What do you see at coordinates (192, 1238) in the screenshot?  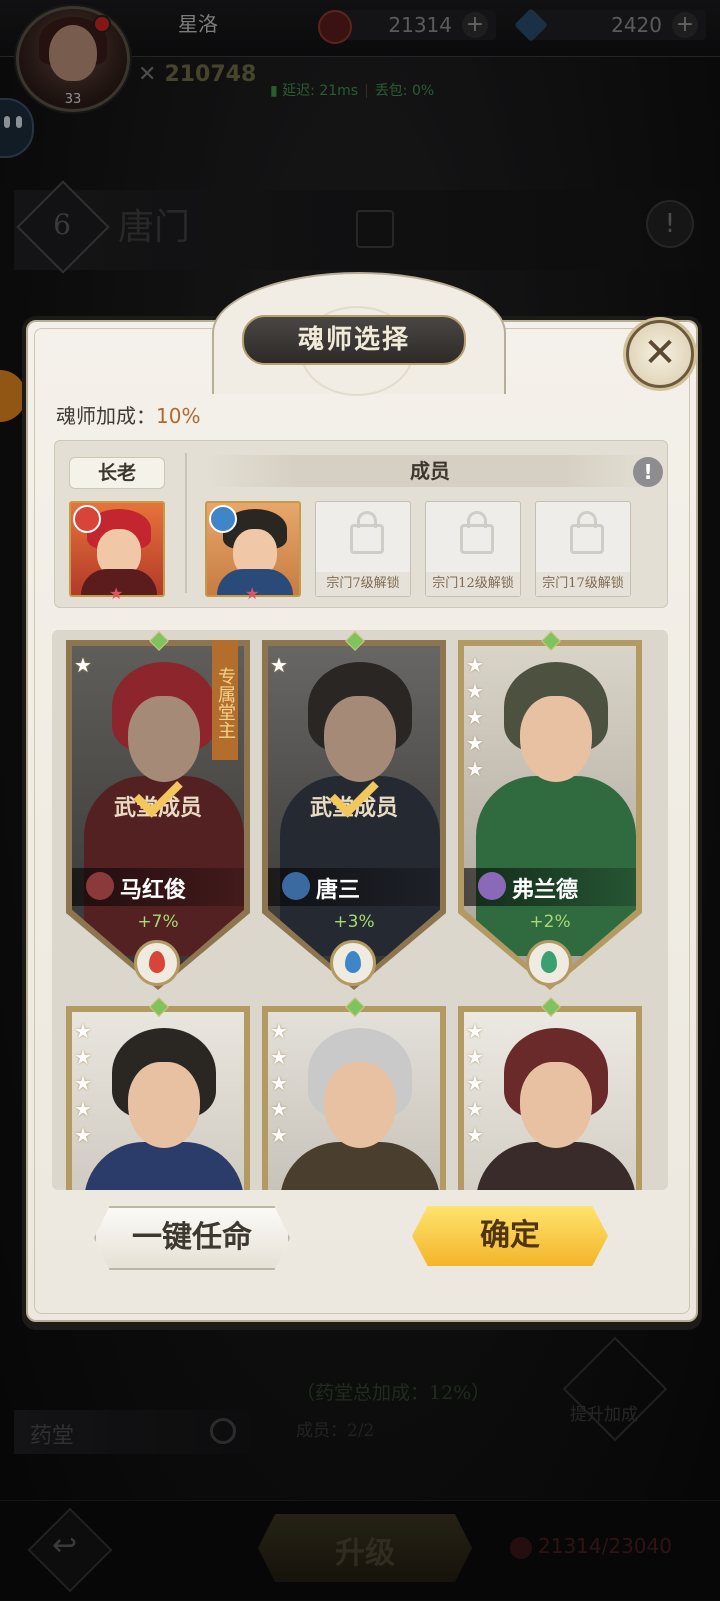 I see `appoint-all-button: 一键任命` at bounding box center [192, 1238].